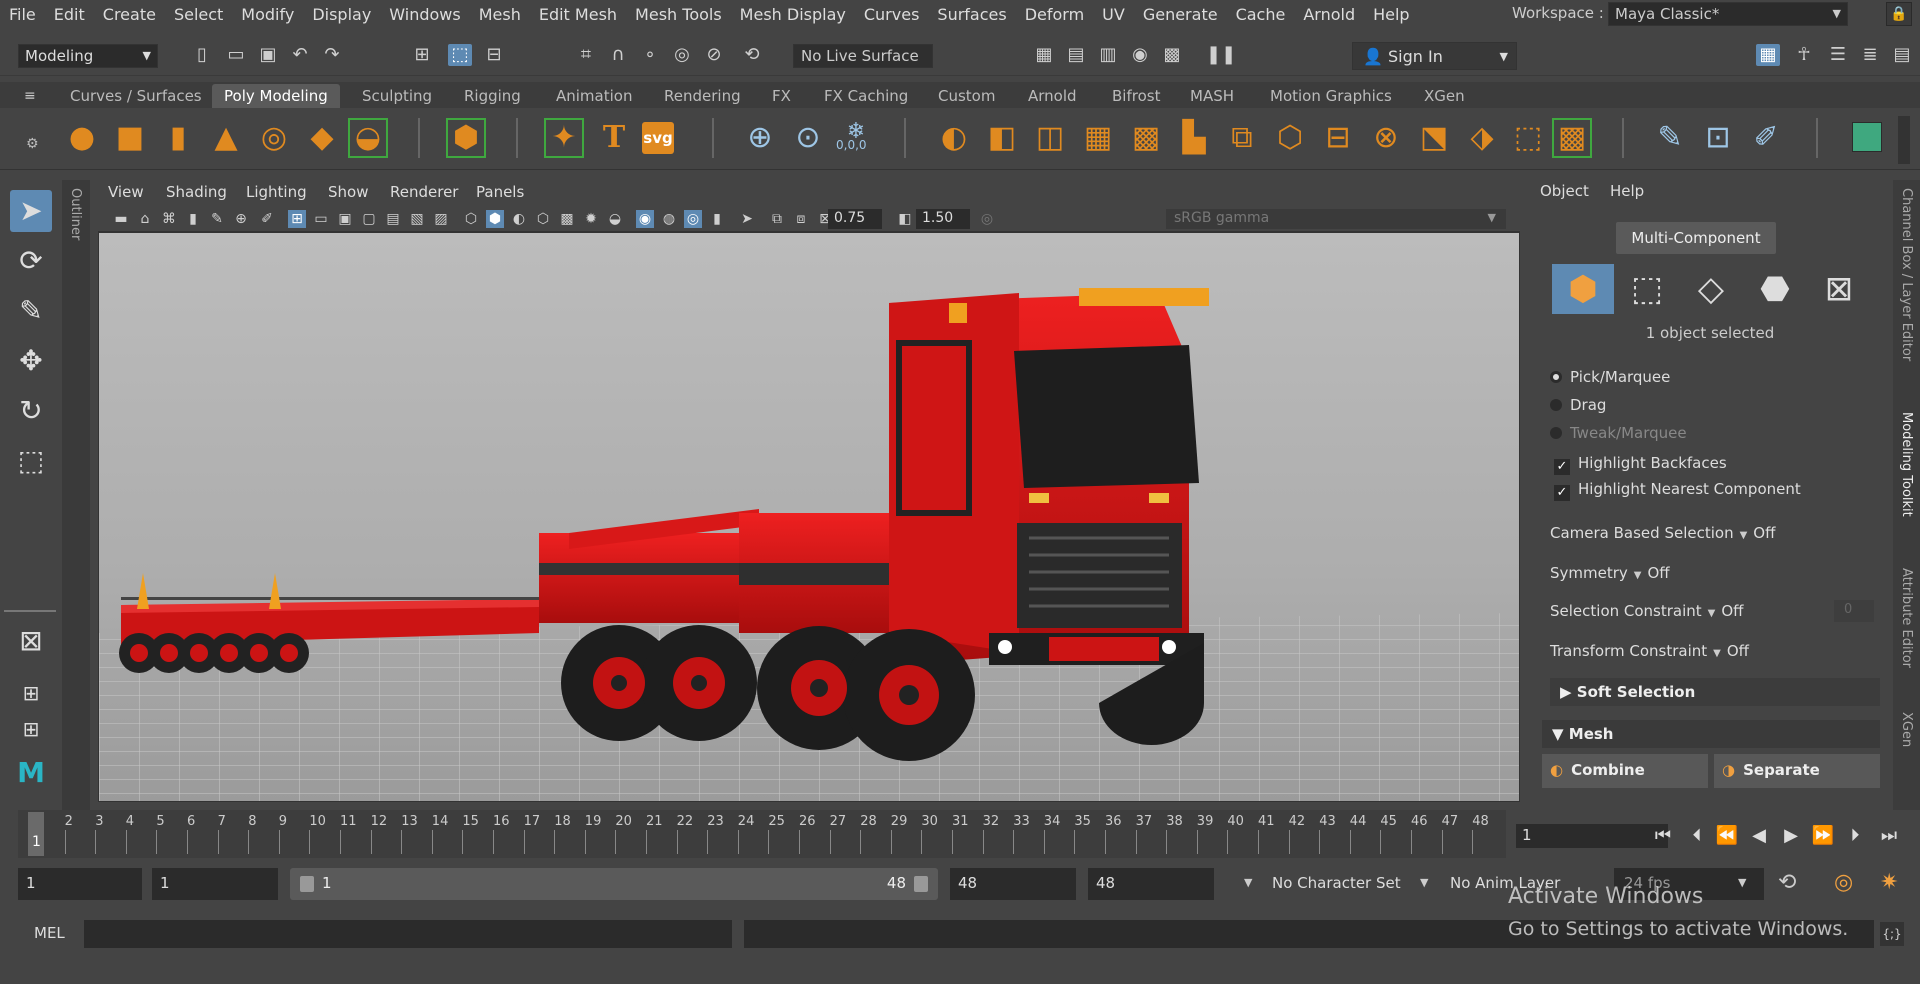  Describe the element at coordinates (669, 219) in the screenshot. I see `motion-blur-icon: ◍` at that location.